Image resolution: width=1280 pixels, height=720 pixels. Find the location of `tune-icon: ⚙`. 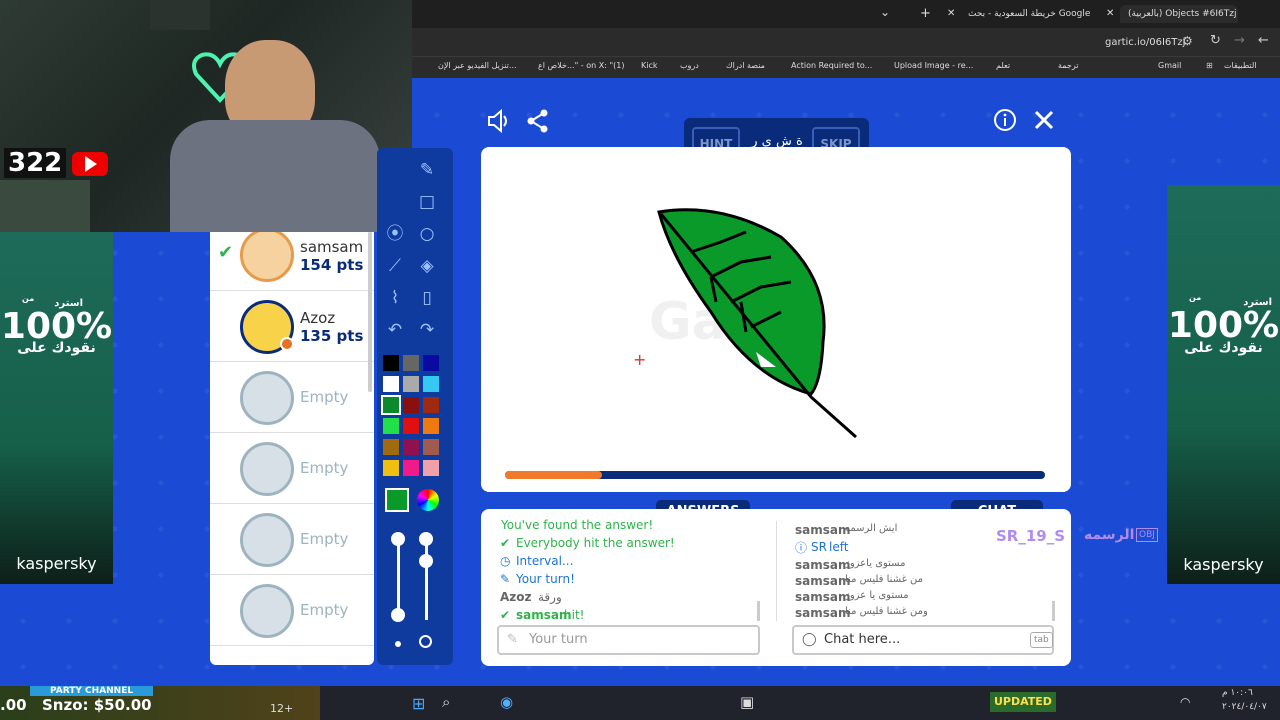

tune-icon: ⚙ is located at coordinates (1187, 41).